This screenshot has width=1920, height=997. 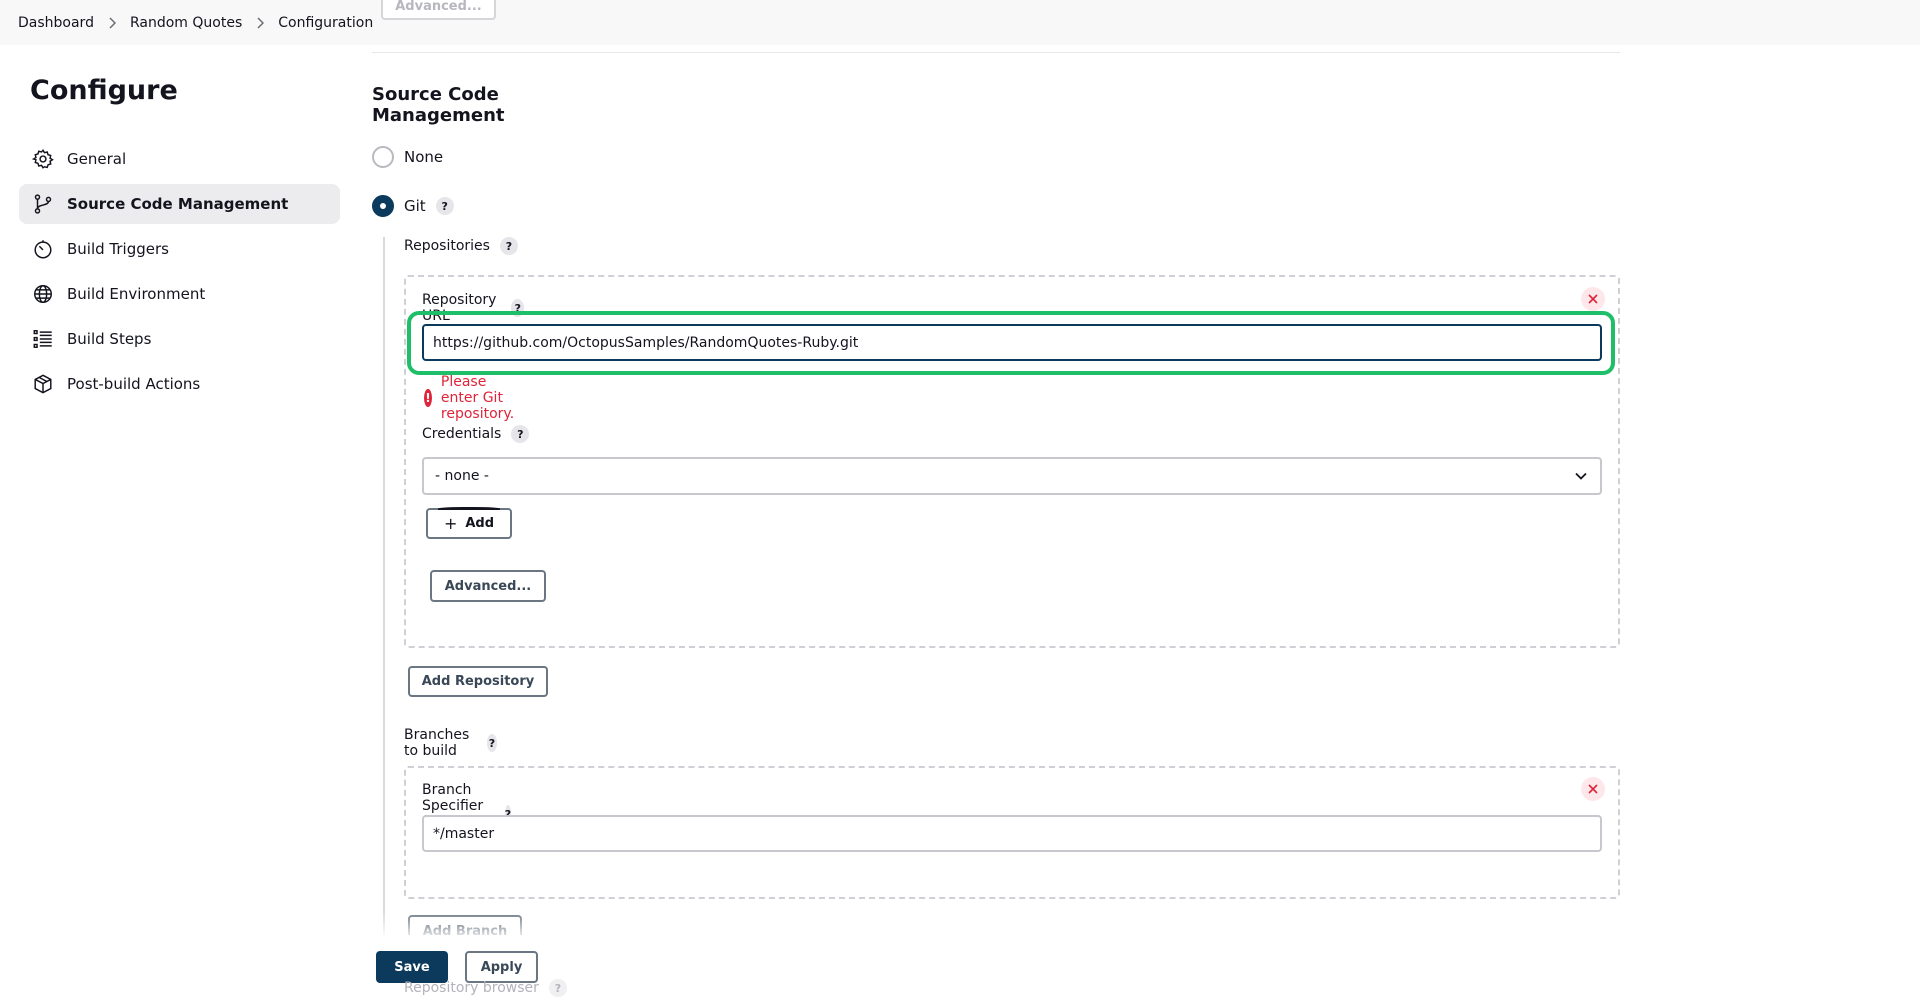 I want to click on chevron-down-icon, so click(x=1581, y=478).